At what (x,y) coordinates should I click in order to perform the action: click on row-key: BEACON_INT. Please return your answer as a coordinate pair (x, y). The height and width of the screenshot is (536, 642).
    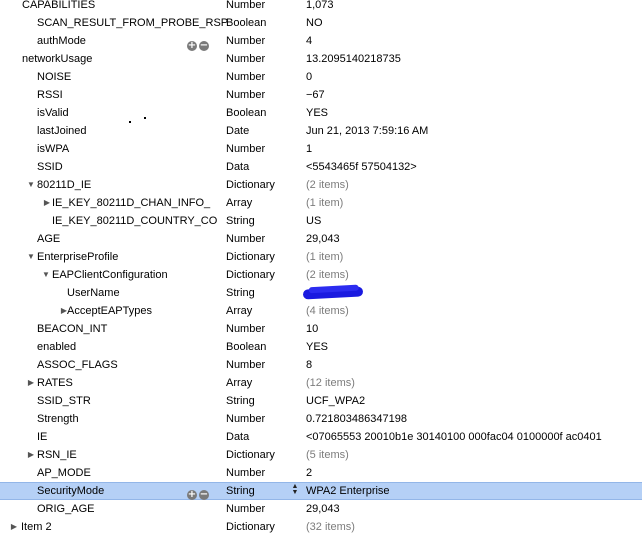
    Looking at the image, I should click on (144, 329).